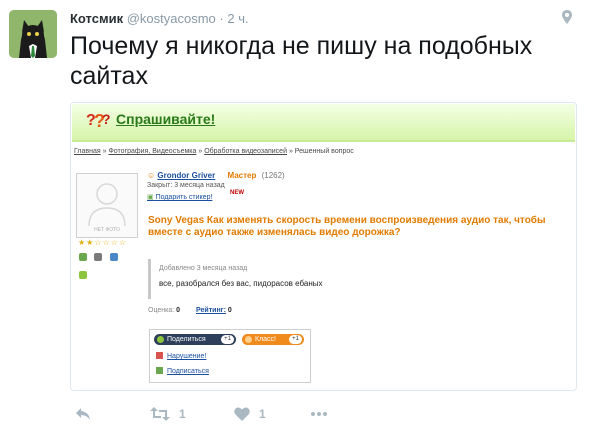  I want to click on breadcrumb-item: Обработка видеозаписей, so click(245, 151).